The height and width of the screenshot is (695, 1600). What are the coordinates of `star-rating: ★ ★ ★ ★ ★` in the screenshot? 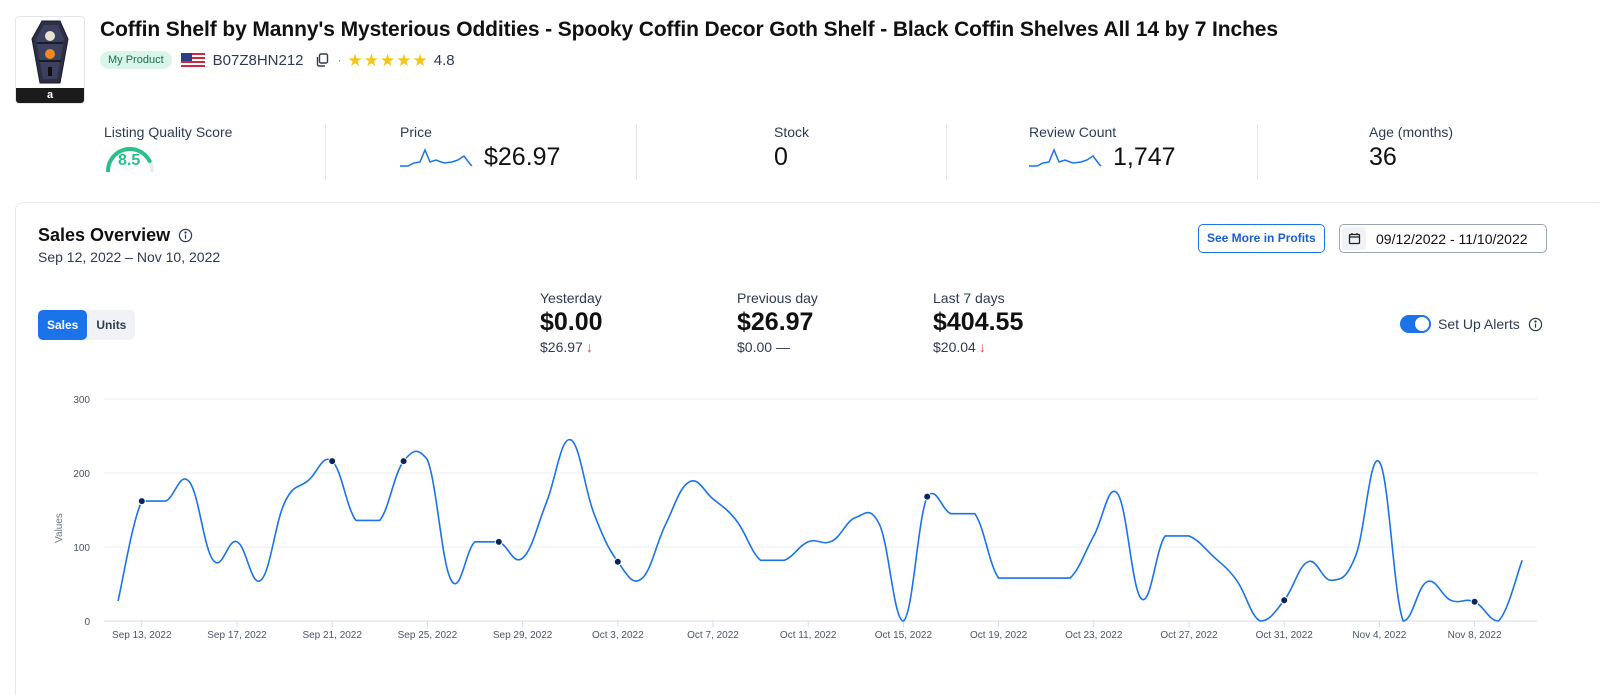 It's located at (388, 60).